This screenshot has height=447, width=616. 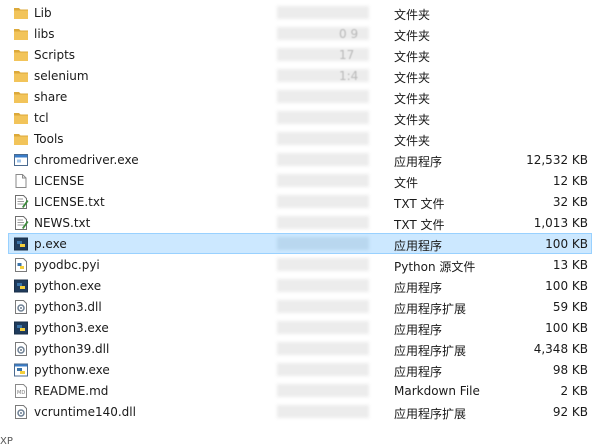 I want to click on modified-date-redacted: 17, so click(x=323, y=54).